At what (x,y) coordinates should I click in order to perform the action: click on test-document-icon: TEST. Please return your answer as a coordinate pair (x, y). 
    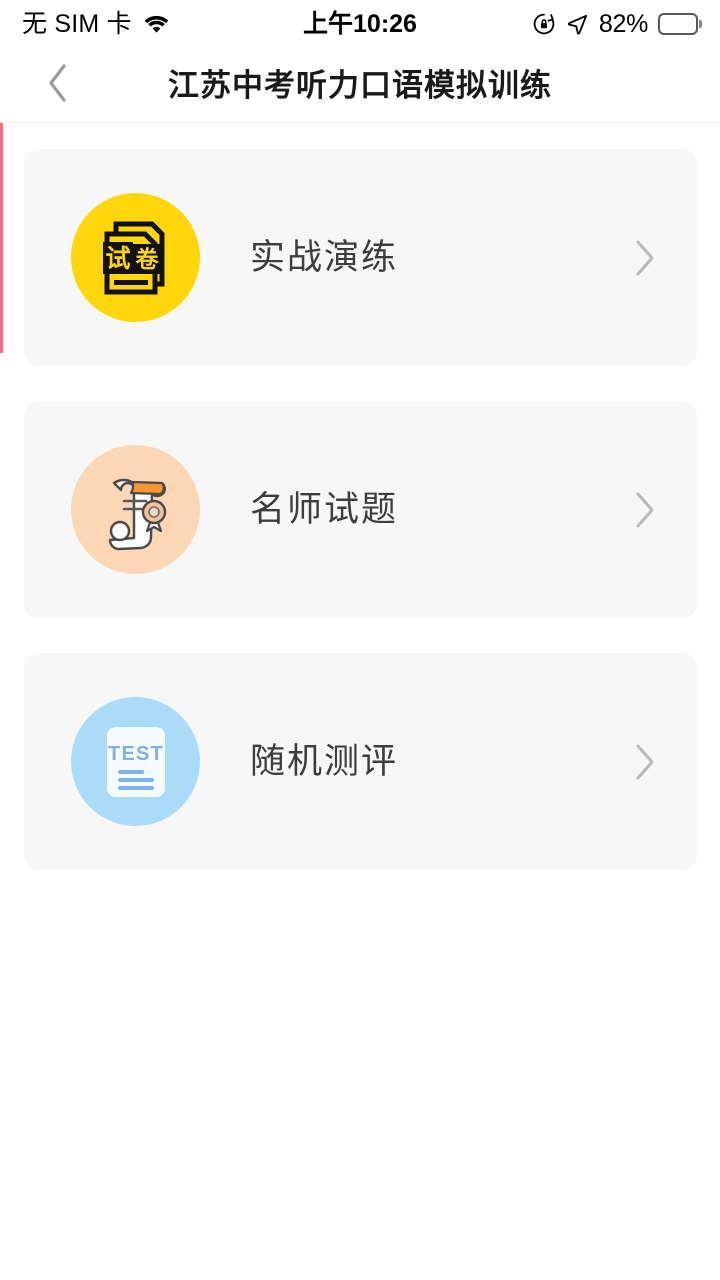
    Looking at the image, I should click on (135, 761).